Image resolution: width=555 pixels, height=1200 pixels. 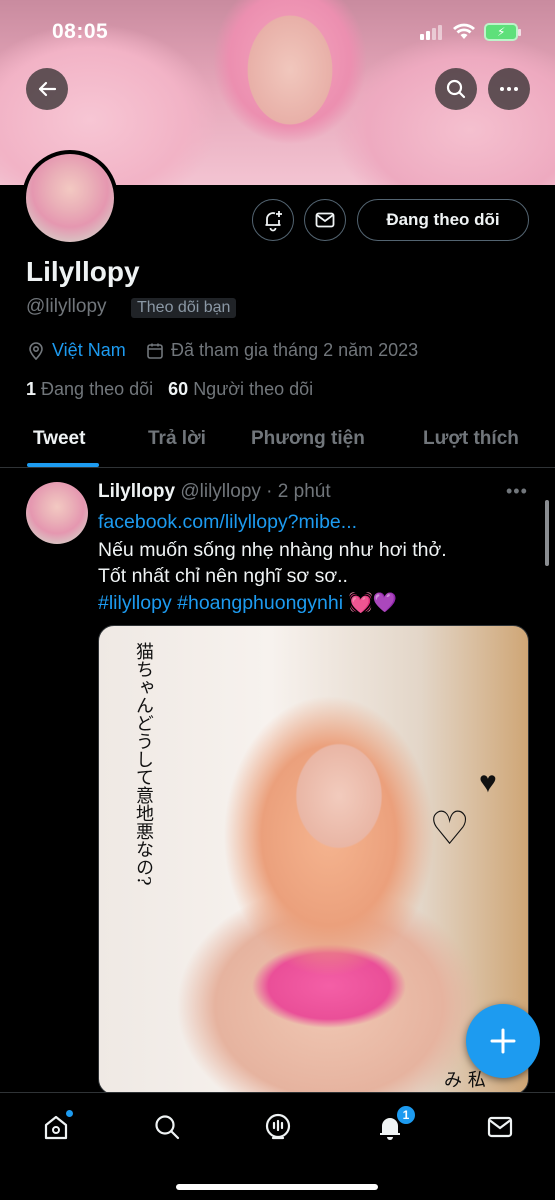 What do you see at coordinates (59, 439) in the screenshot?
I see `tab-tweets: Tweet` at bounding box center [59, 439].